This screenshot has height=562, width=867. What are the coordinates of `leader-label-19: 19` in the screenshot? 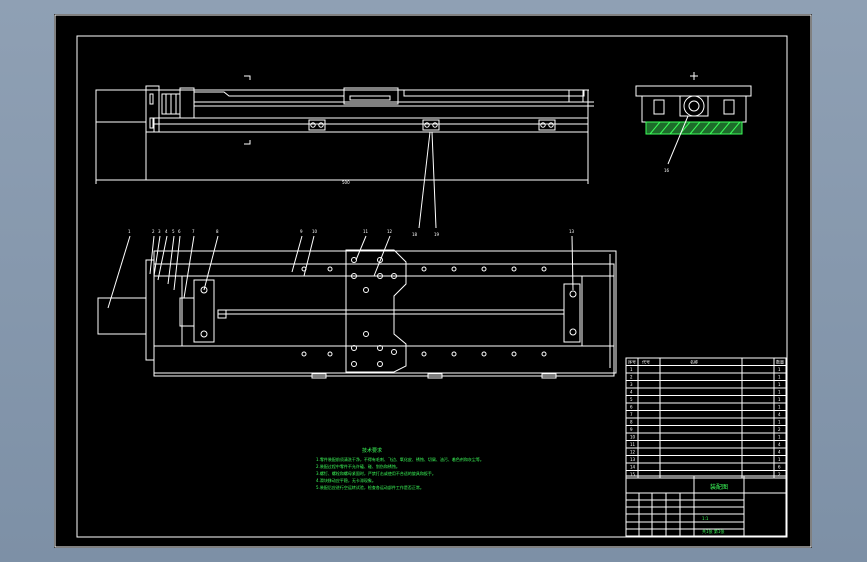 It's located at (437, 234).